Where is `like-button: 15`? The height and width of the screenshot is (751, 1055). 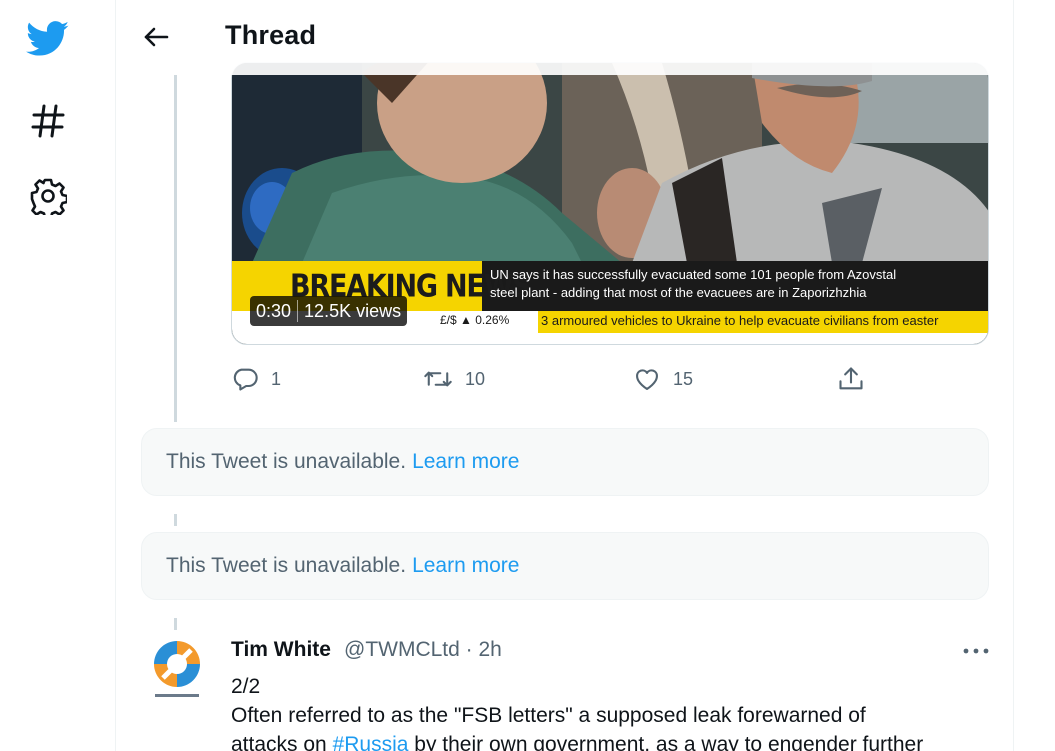 like-button: 15 is located at coordinates (663, 379).